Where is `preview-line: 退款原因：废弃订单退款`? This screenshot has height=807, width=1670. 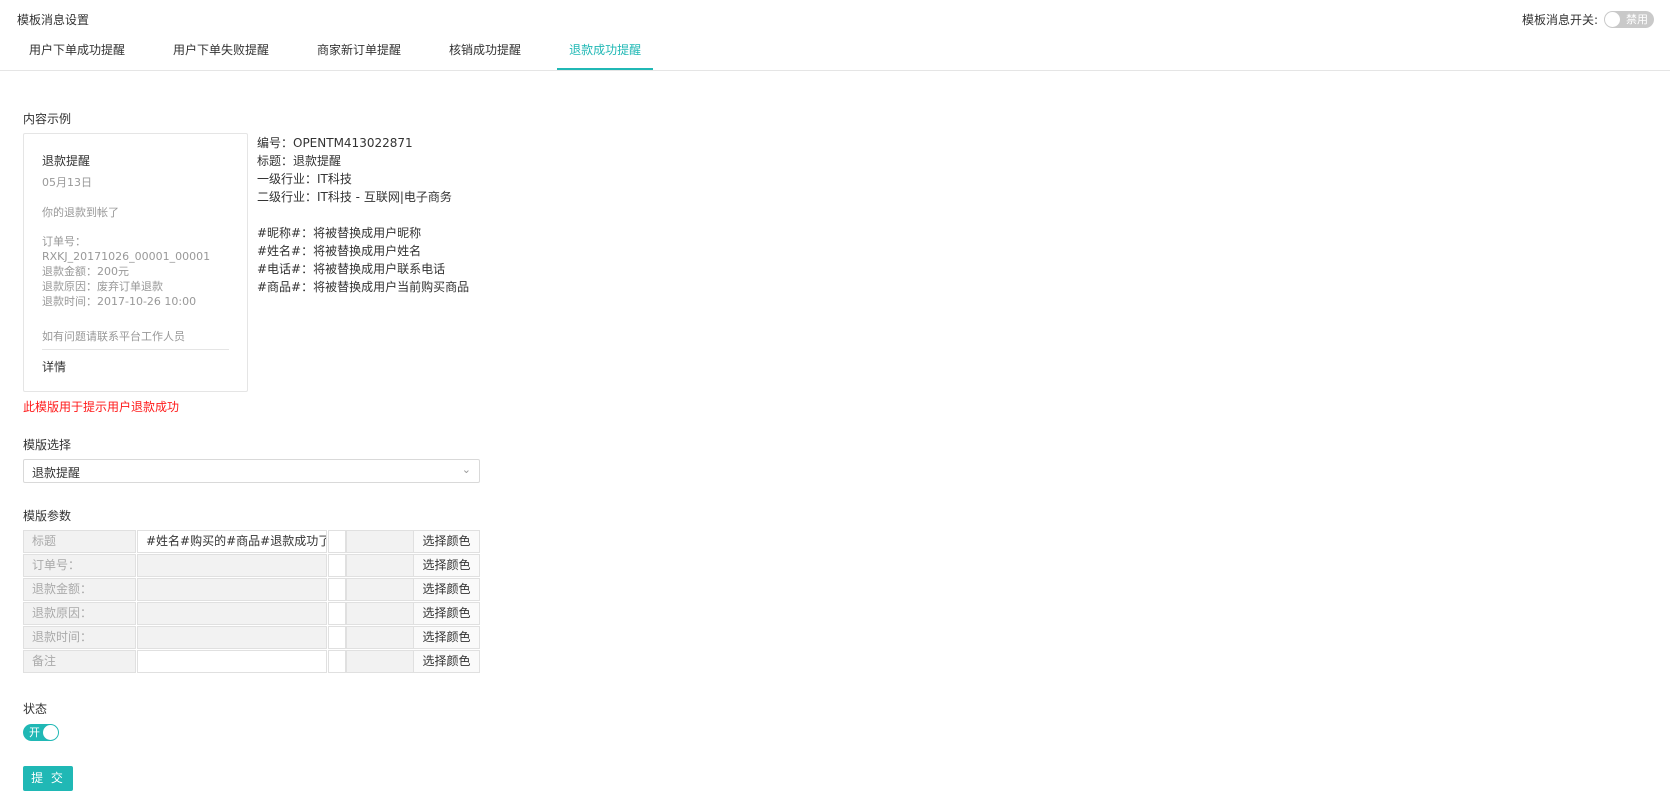
preview-line: 退款原因：废弃订单退款 is located at coordinates (102, 286).